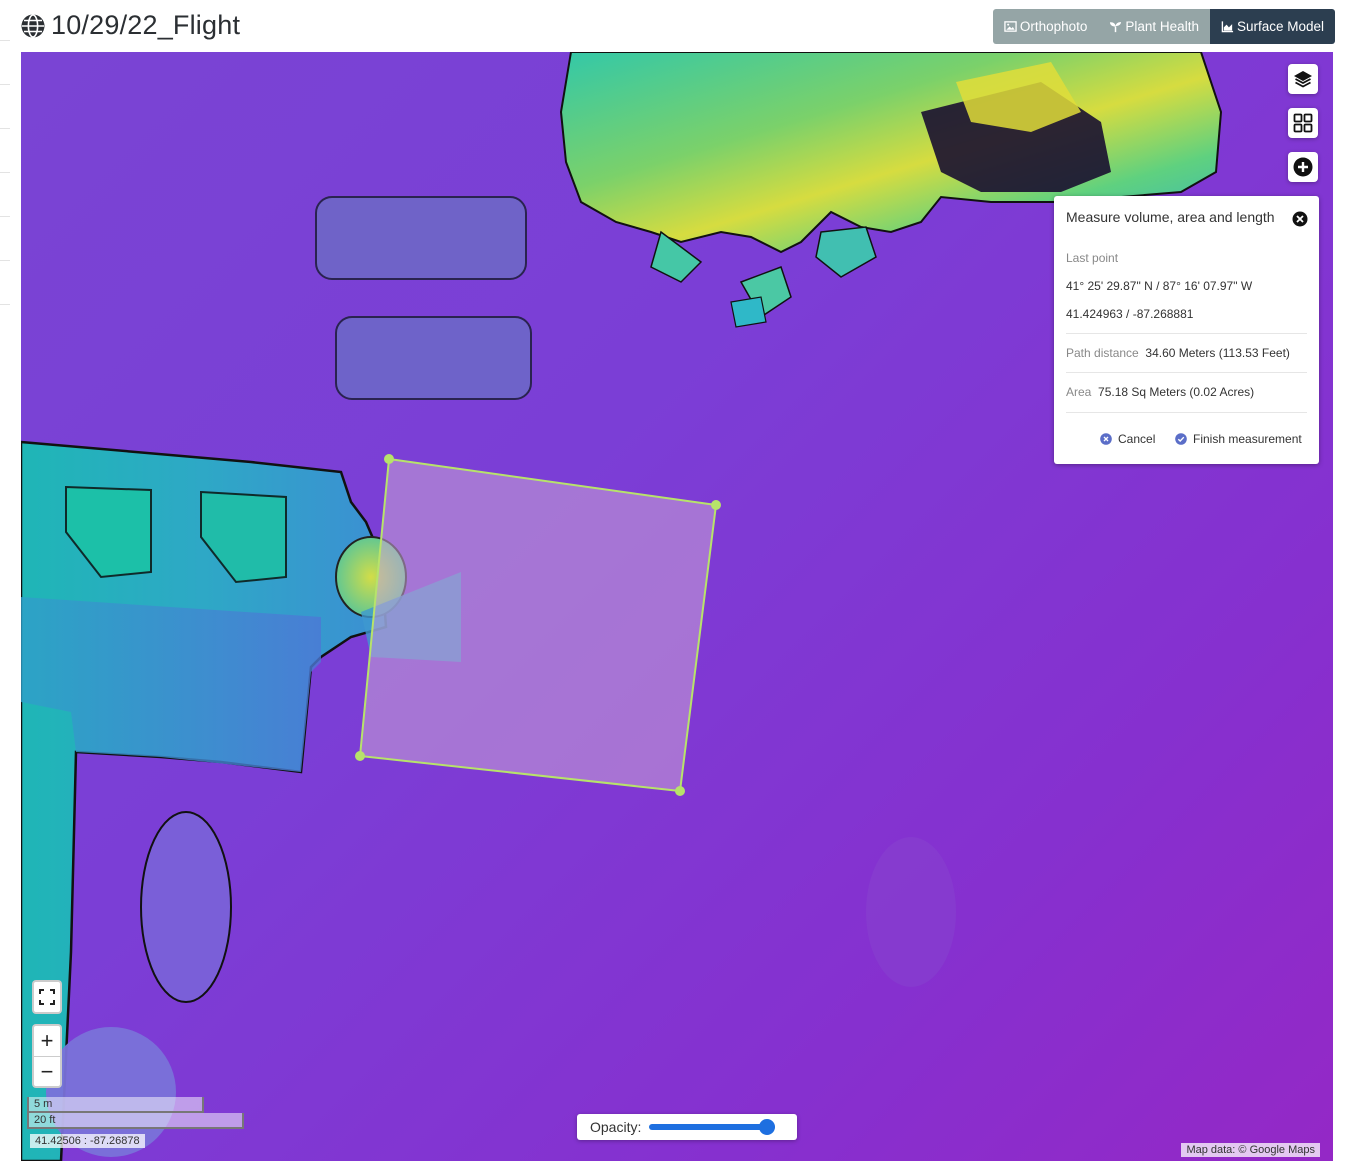 The image size is (1349, 1174). What do you see at coordinates (87, 1141) in the screenshot?
I see `cursor-coordinates: 41.42506 : -87.26878` at bounding box center [87, 1141].